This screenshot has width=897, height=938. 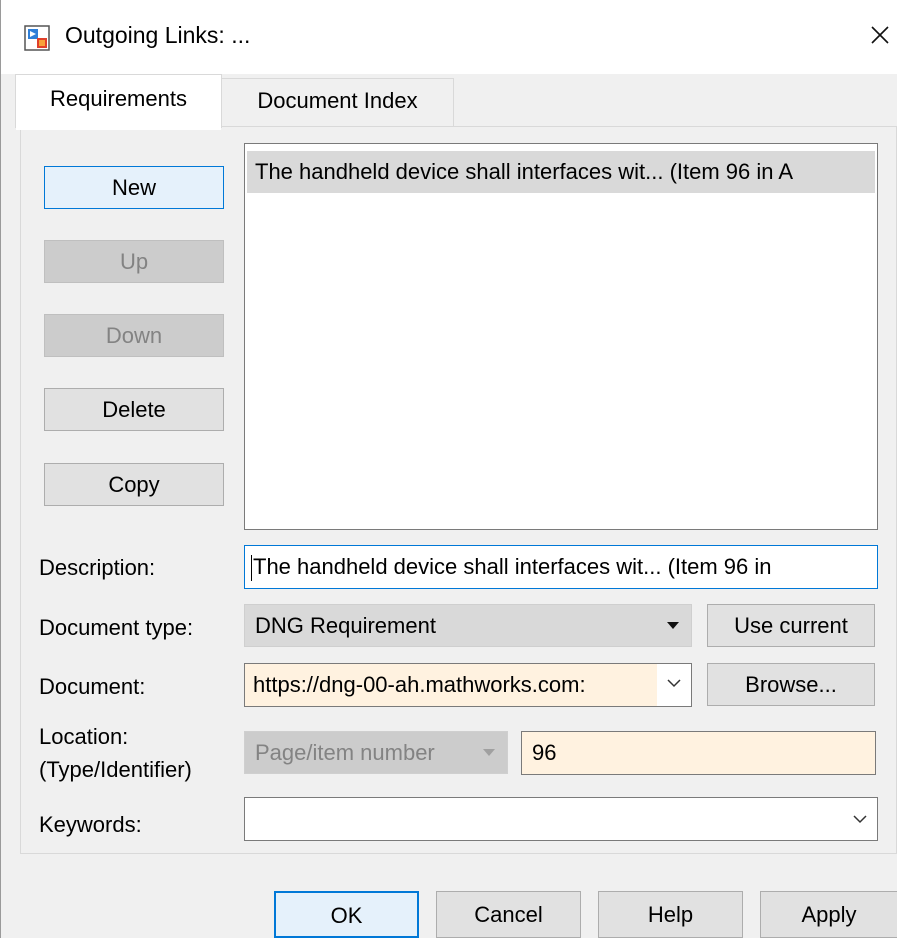 What do you see at coordinates (84, 736) in the screenshot?
I see `location-label: Location:` at bounding box center [84, 736].